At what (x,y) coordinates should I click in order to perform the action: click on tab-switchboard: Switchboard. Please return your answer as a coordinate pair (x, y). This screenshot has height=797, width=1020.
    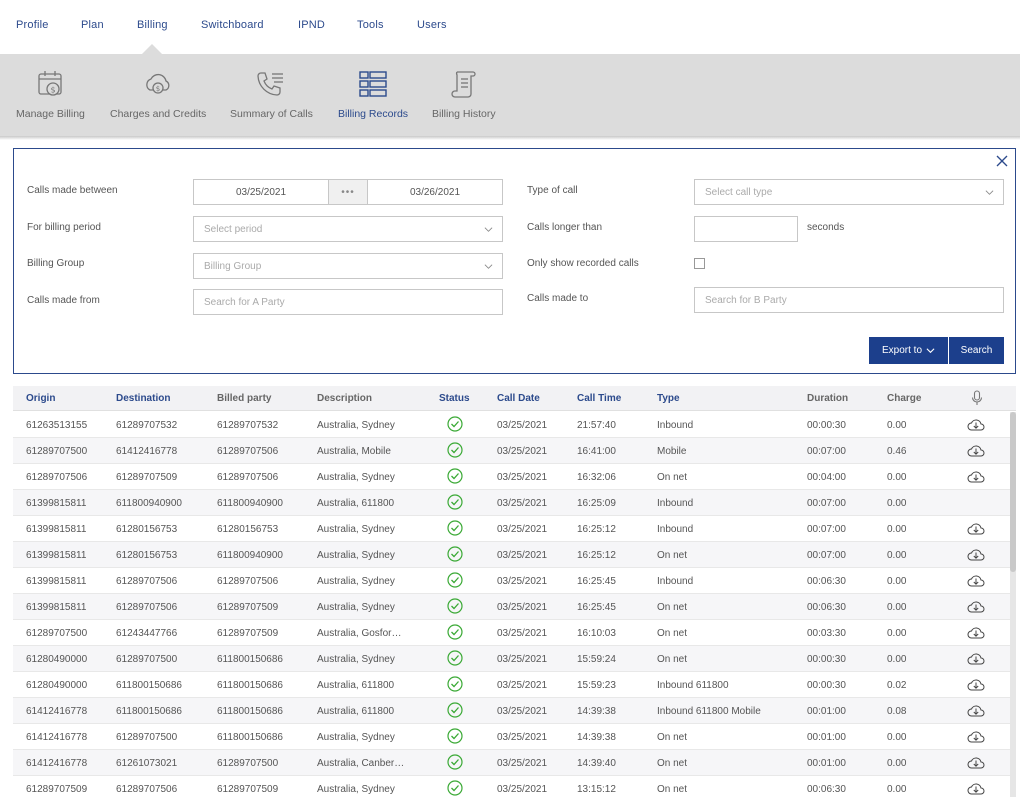
    Looking at the image, I should click on (232, 25).